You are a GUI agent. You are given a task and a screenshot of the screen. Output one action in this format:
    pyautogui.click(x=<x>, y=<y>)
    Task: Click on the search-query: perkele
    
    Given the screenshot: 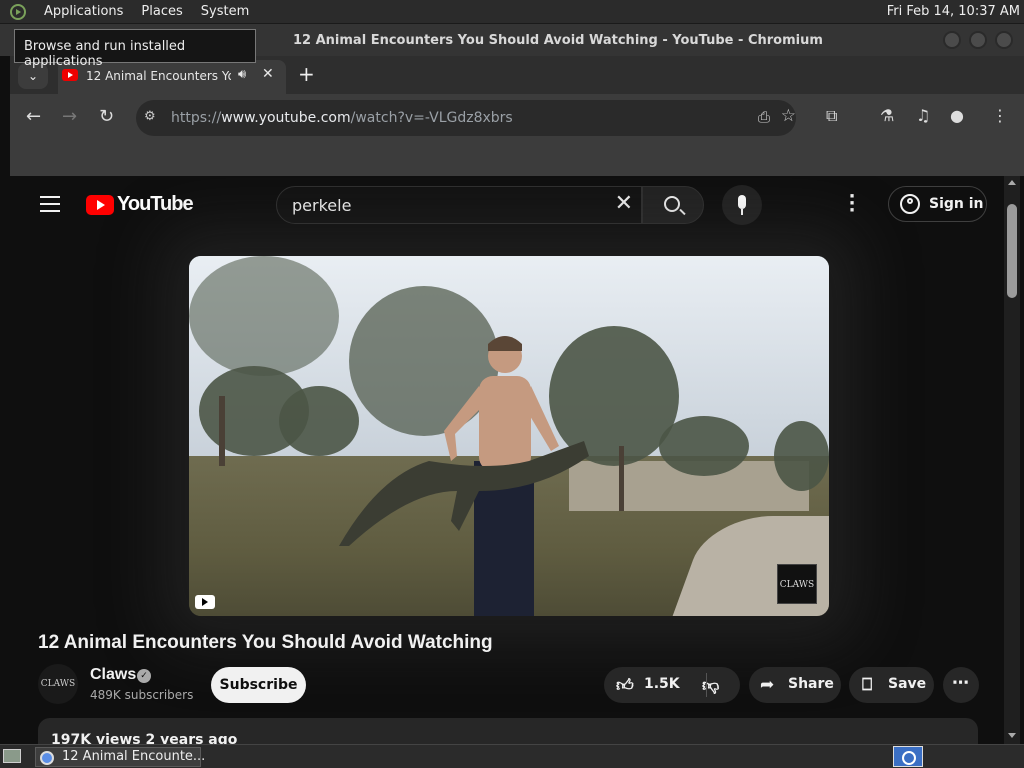 What is the action you would take?
    pyautogui.click(x=321, y=205)
    